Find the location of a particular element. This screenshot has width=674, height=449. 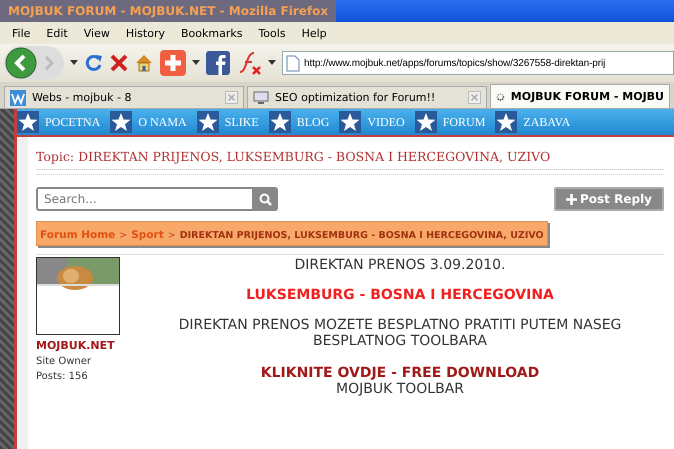

menu-item: View is located at coordinates (97, 33).